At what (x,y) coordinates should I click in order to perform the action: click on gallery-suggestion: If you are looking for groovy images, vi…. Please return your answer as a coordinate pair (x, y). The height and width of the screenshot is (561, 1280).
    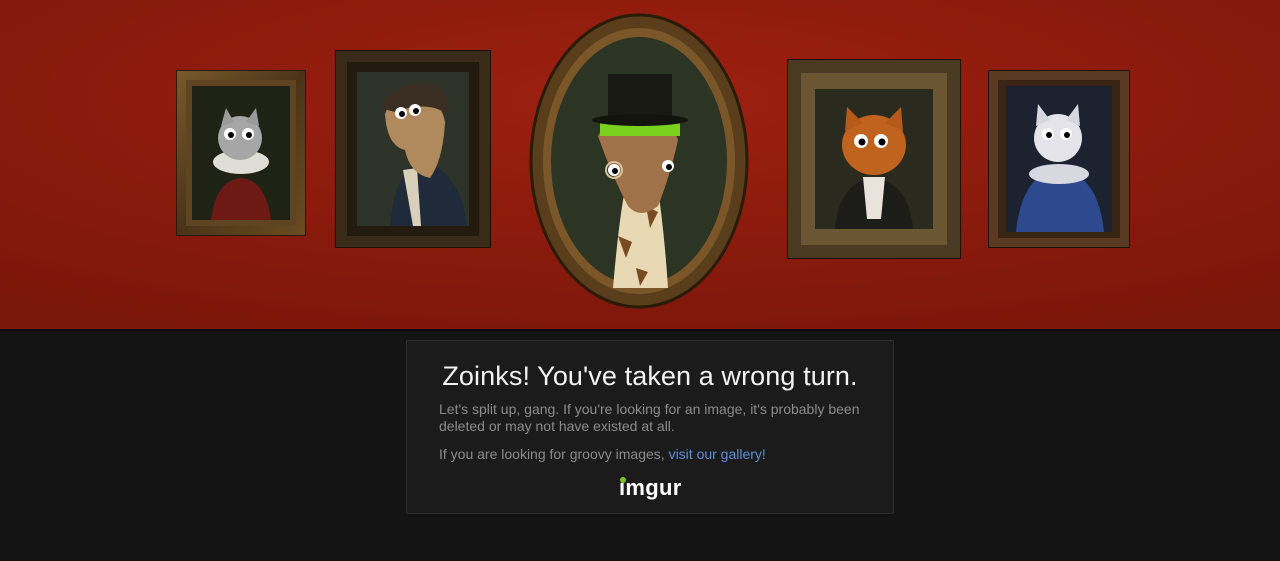
    Looking at the image, I should click on (654, 454).